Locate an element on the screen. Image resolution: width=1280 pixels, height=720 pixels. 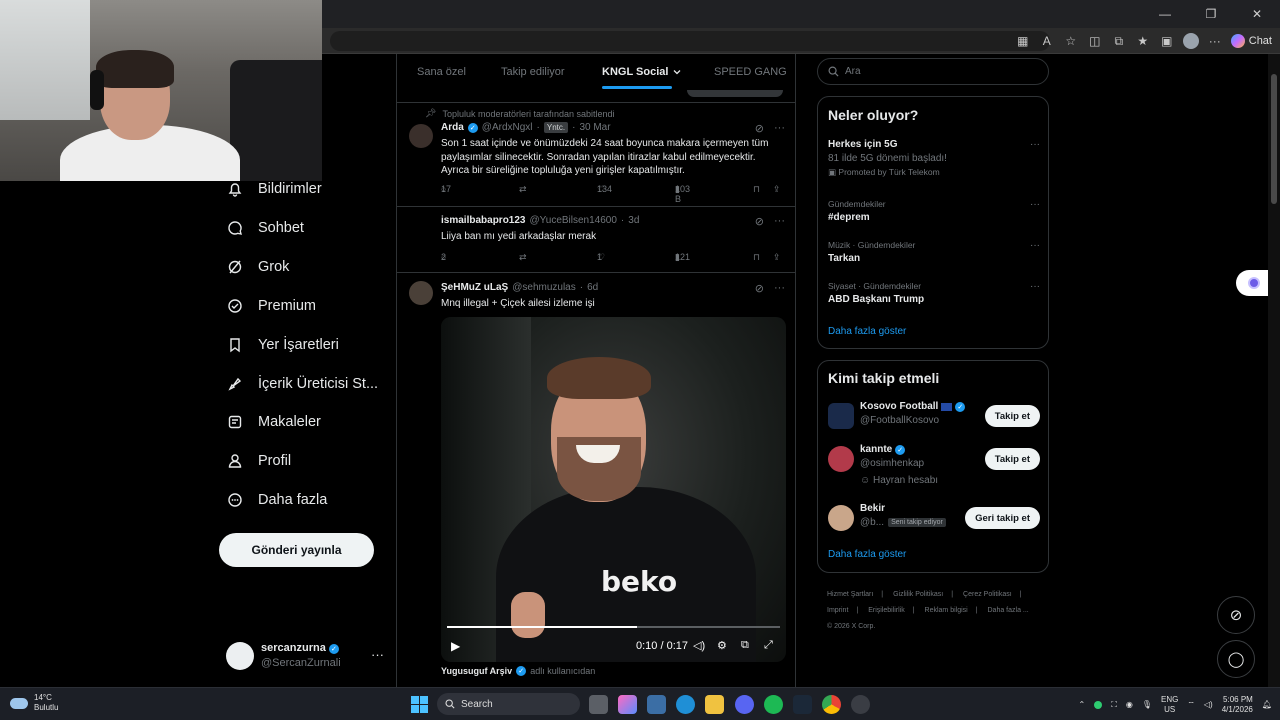
read-aloud-icon: A is located at coordinates (1047, 41).